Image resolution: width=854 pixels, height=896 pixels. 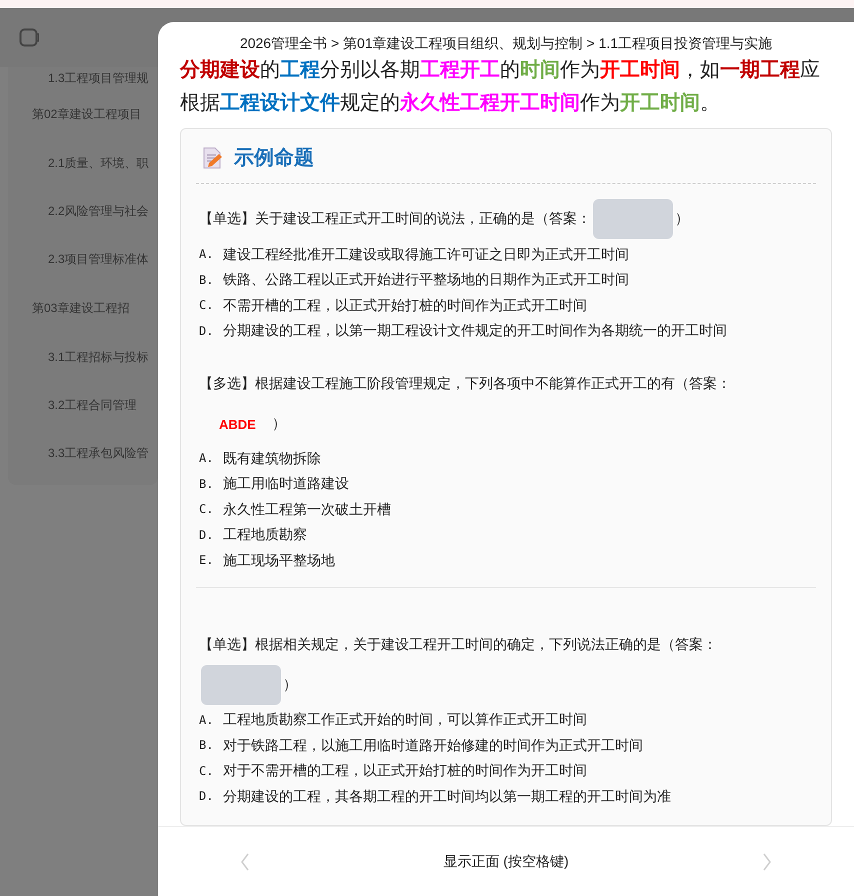 I want to click on card-title: 示例命题, so click(x=274, y=158).